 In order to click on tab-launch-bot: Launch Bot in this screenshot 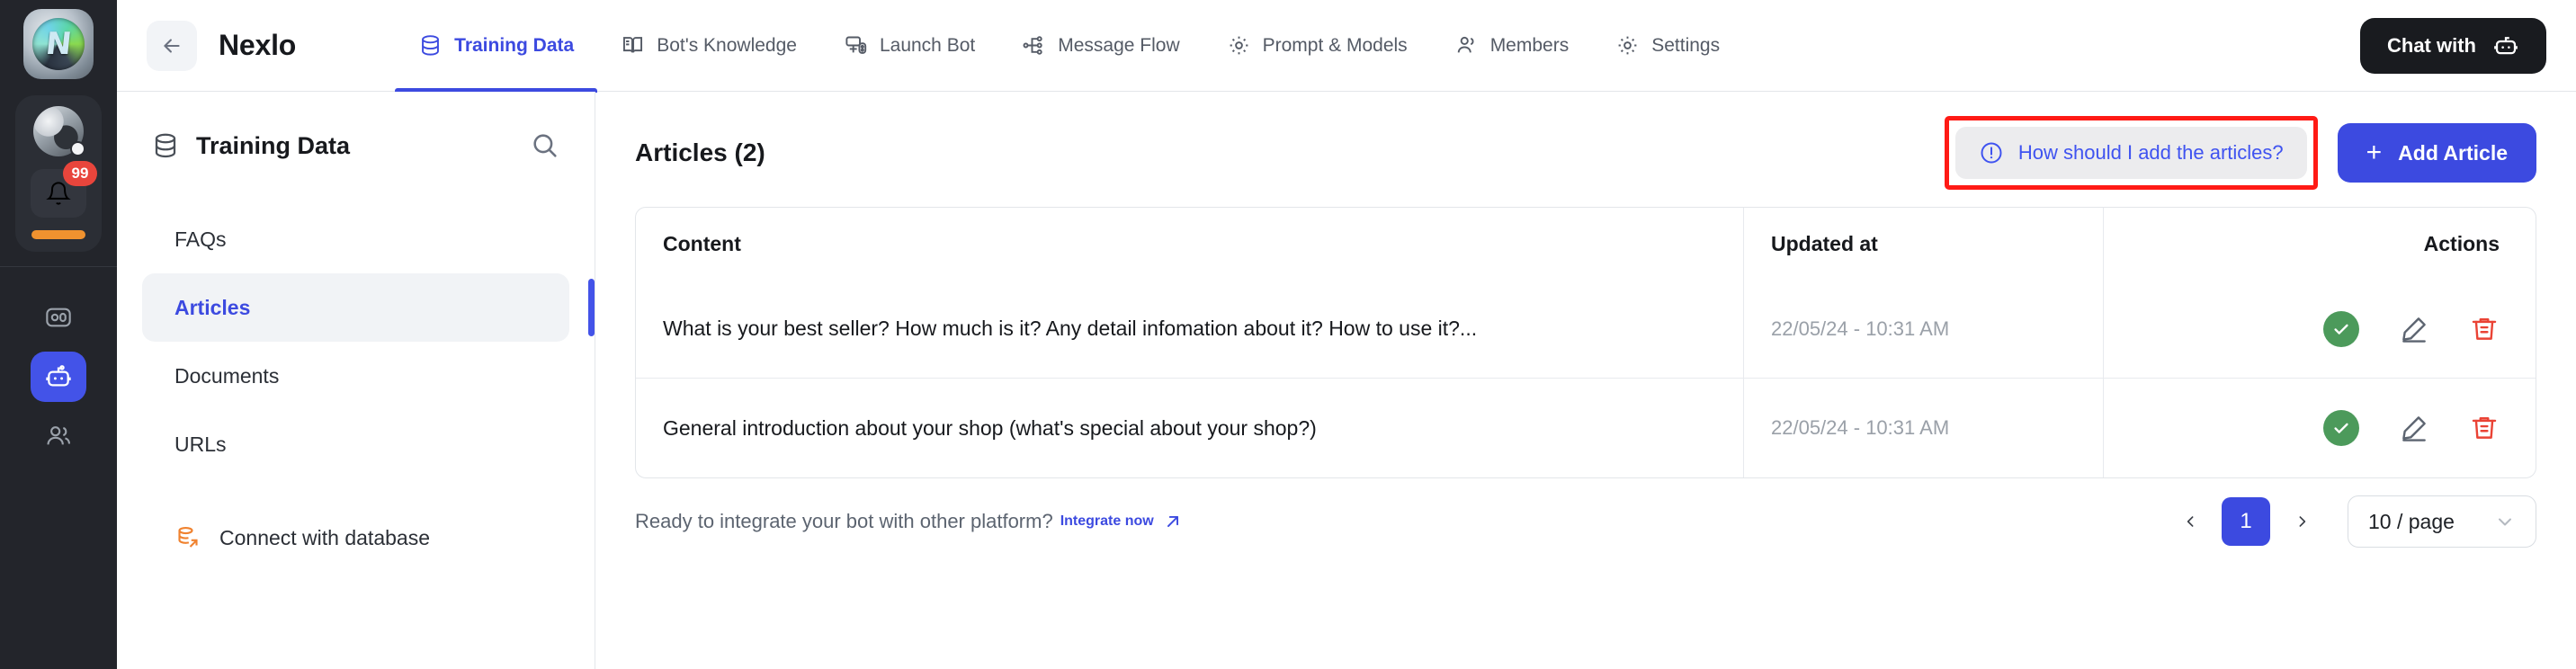, I will do `click(909, 46)`.